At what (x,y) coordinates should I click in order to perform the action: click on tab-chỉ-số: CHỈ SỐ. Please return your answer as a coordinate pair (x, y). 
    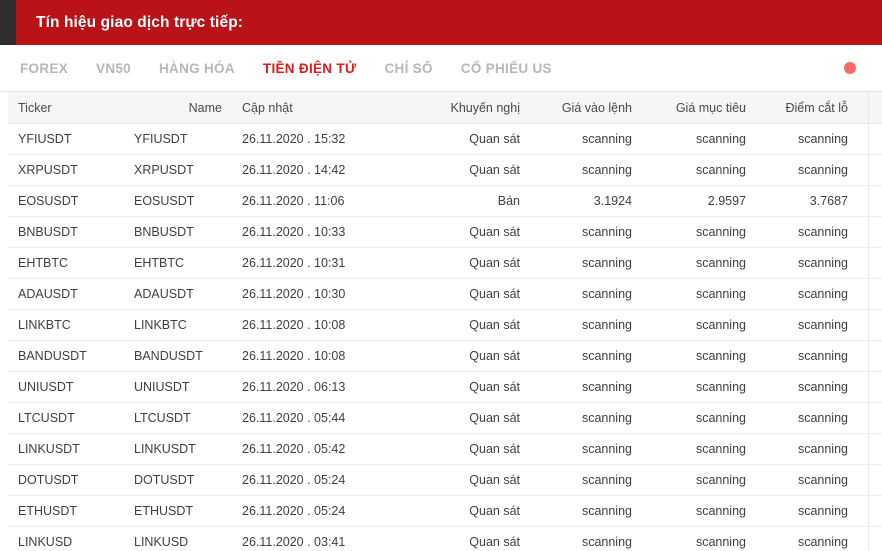
    Looking at the image, I should click on (408, 68).